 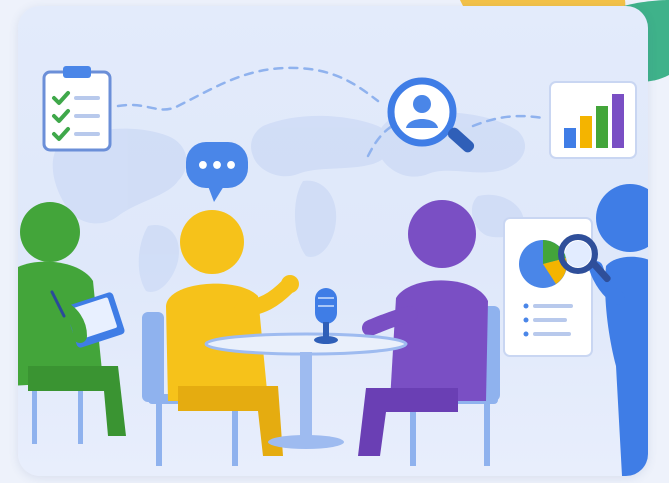 I want to click on green-person-with-clipboard, so click(x=72, y=323).